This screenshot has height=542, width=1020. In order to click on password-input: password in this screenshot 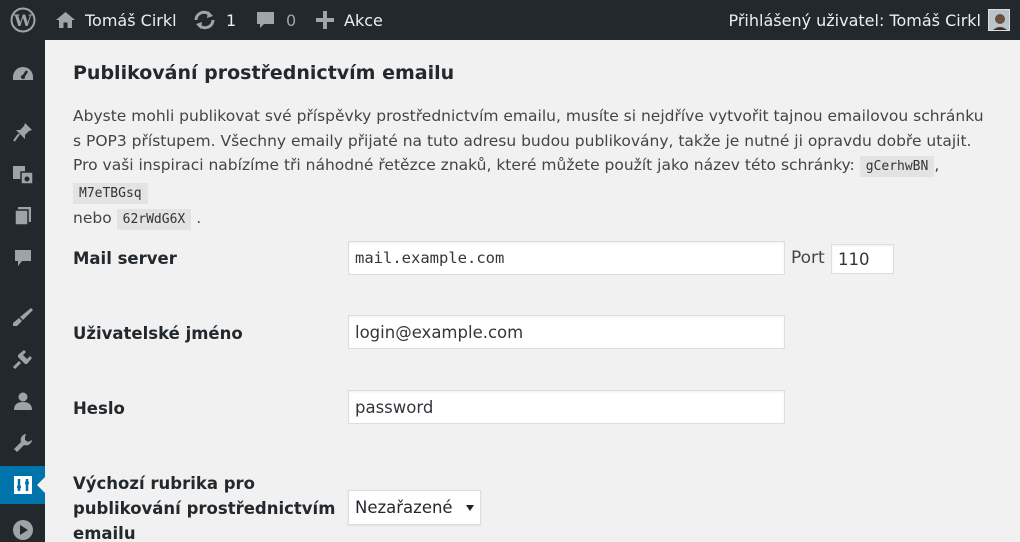, I will do `click(566, 407)`.